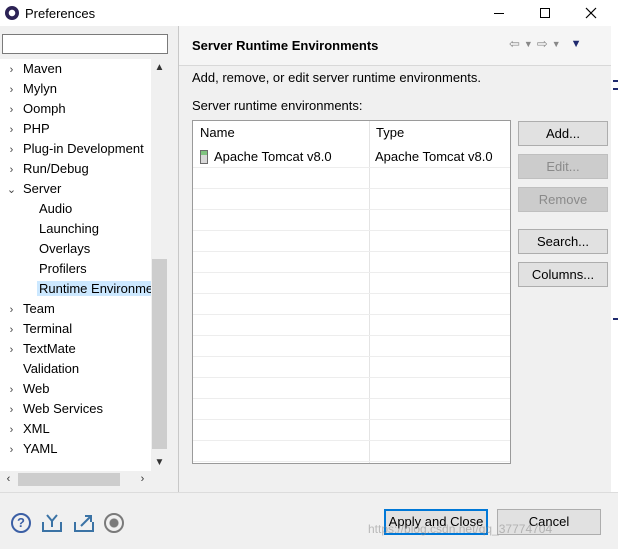  I want to click on tree-item: Overlays, so click(45, 249).